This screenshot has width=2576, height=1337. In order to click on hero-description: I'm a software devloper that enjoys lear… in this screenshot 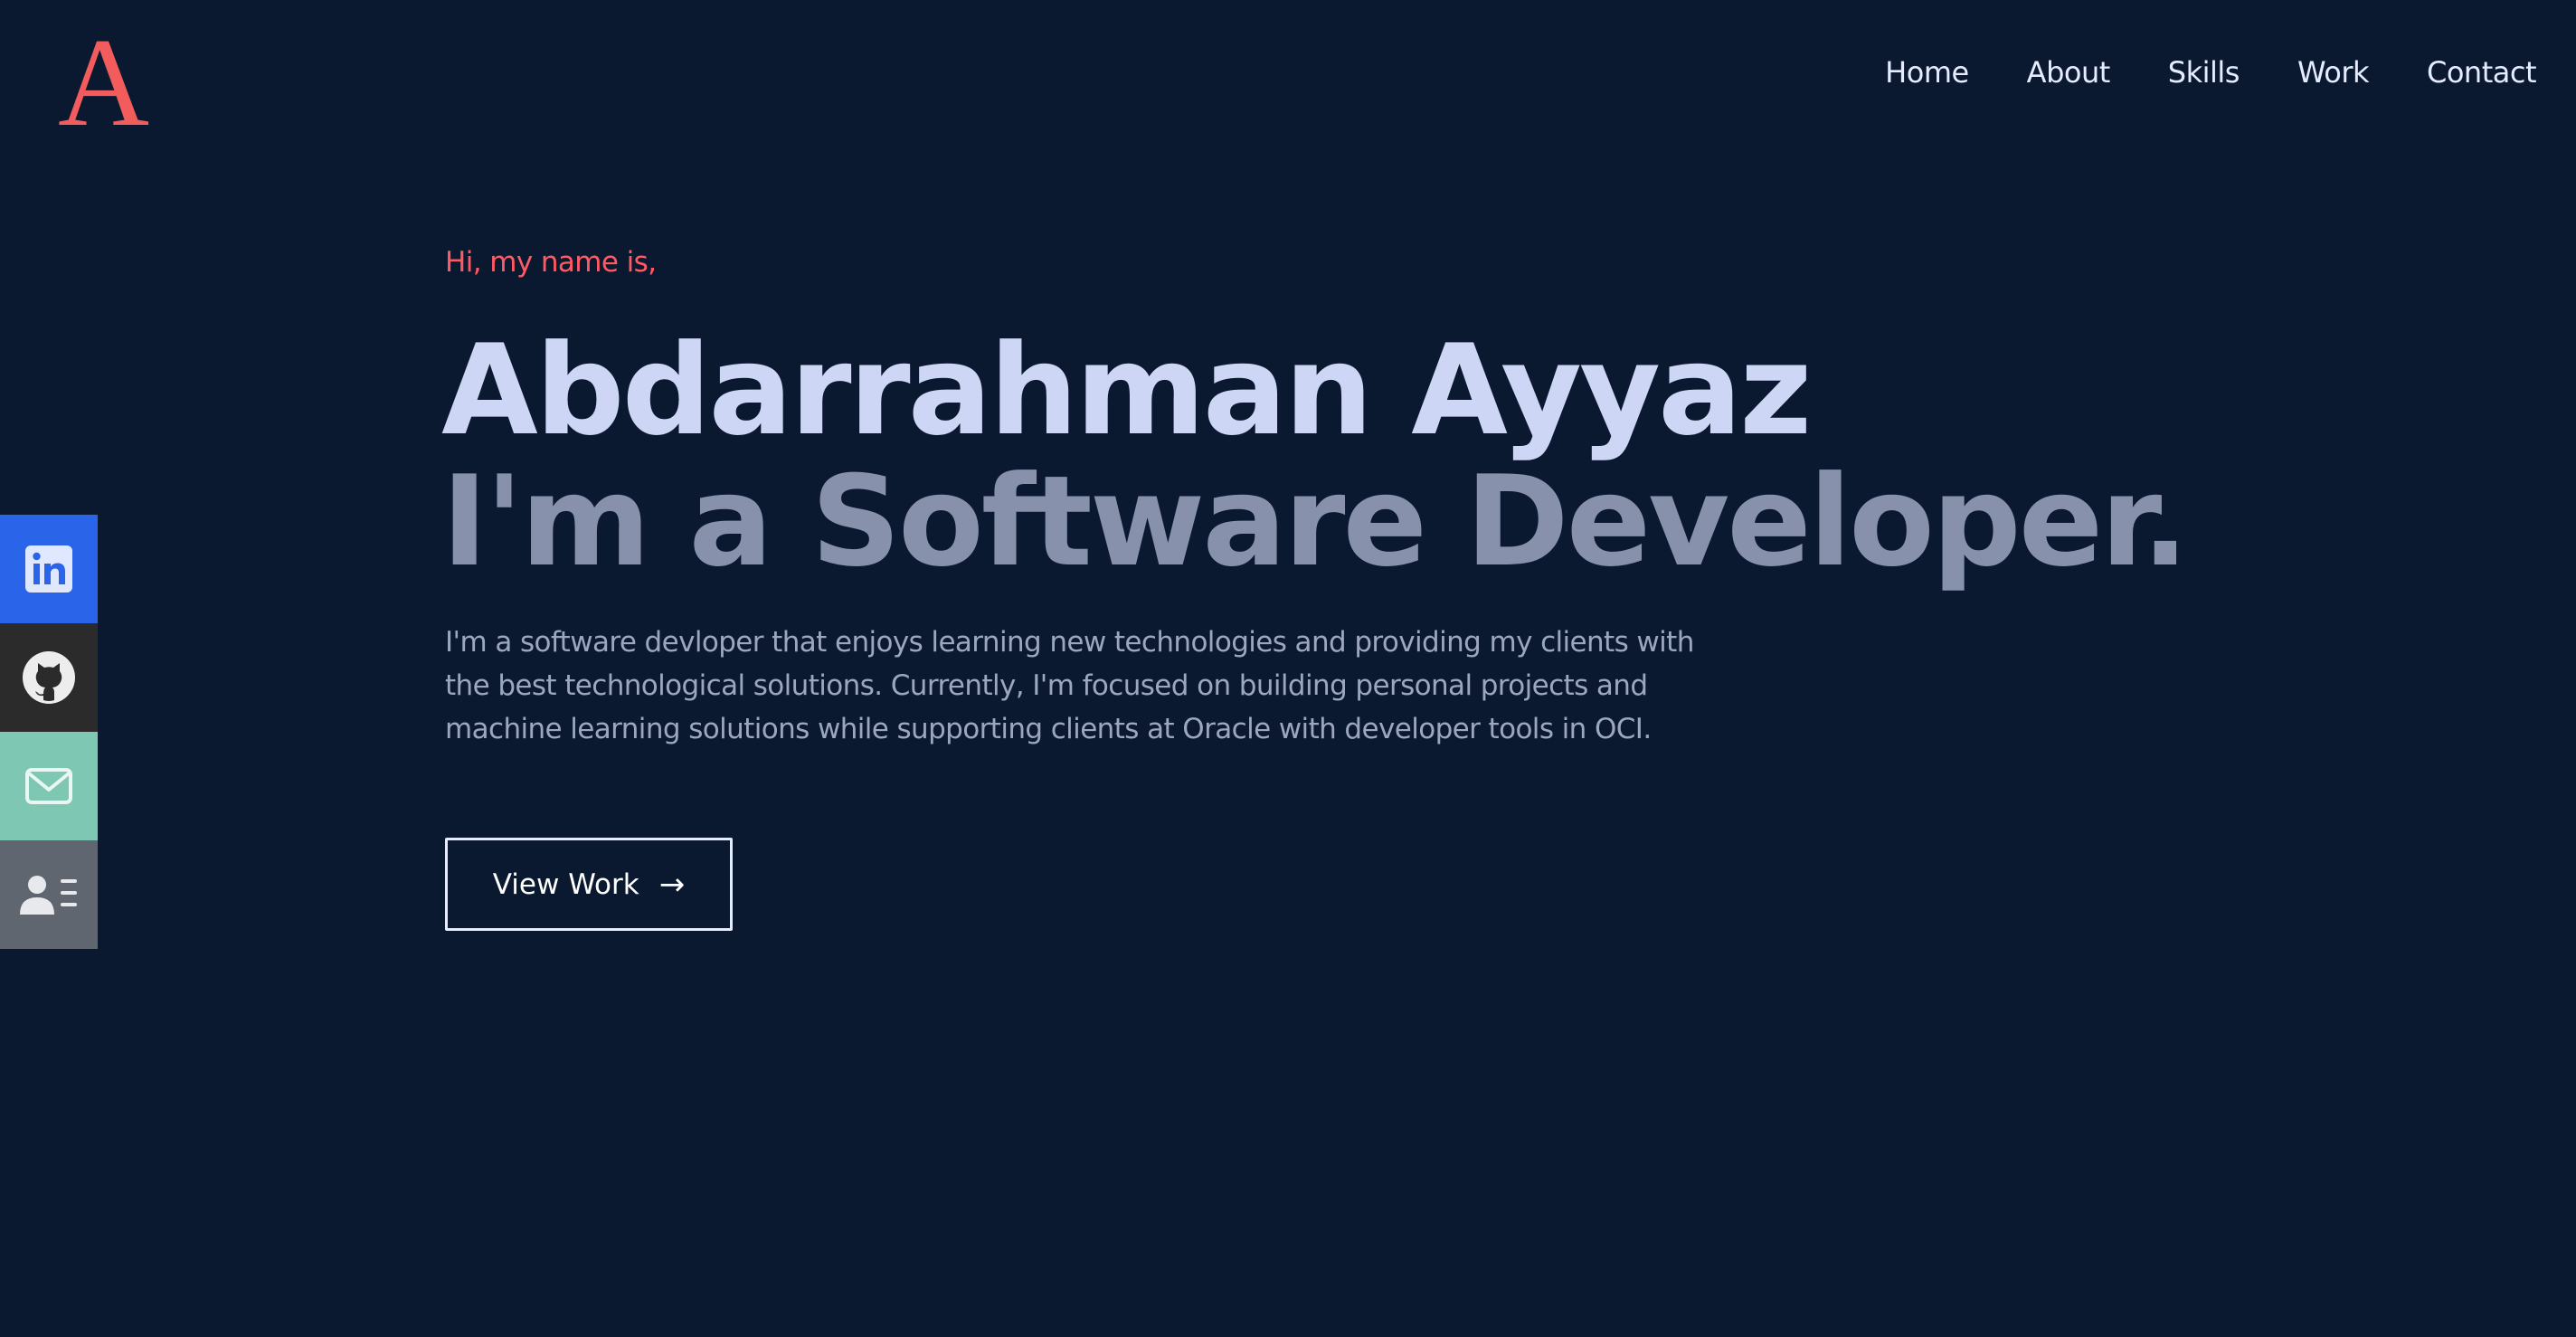, I will do `click(1069, 685)`.